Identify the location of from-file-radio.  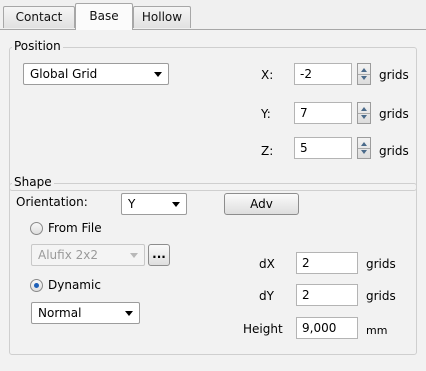
(36, 228).